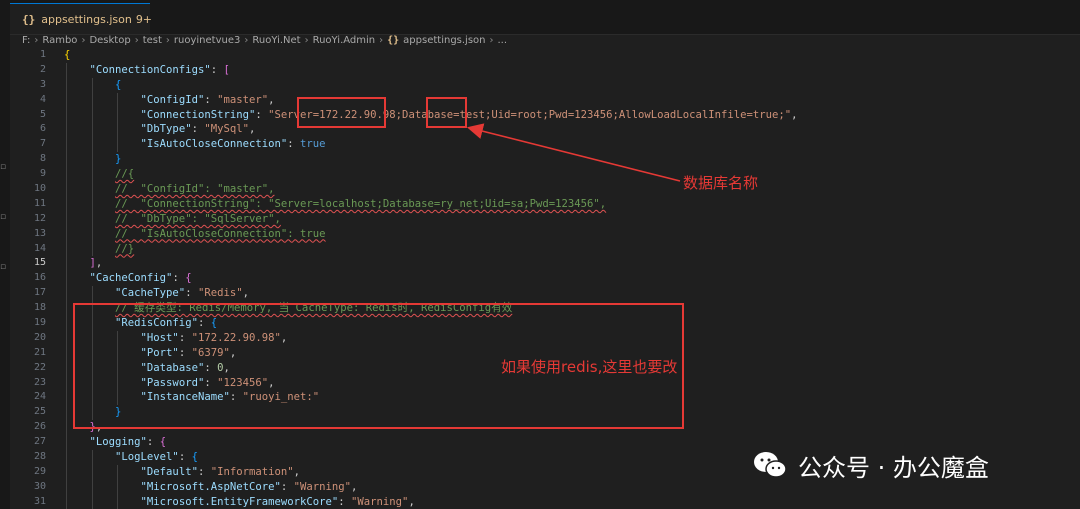 This screenshot has height=509, width=1080. What do you see at coordinates (444, 40) in the screenshot?
I see `breadcrumb-file: appsettings.json` at bounding box center [444, 40].